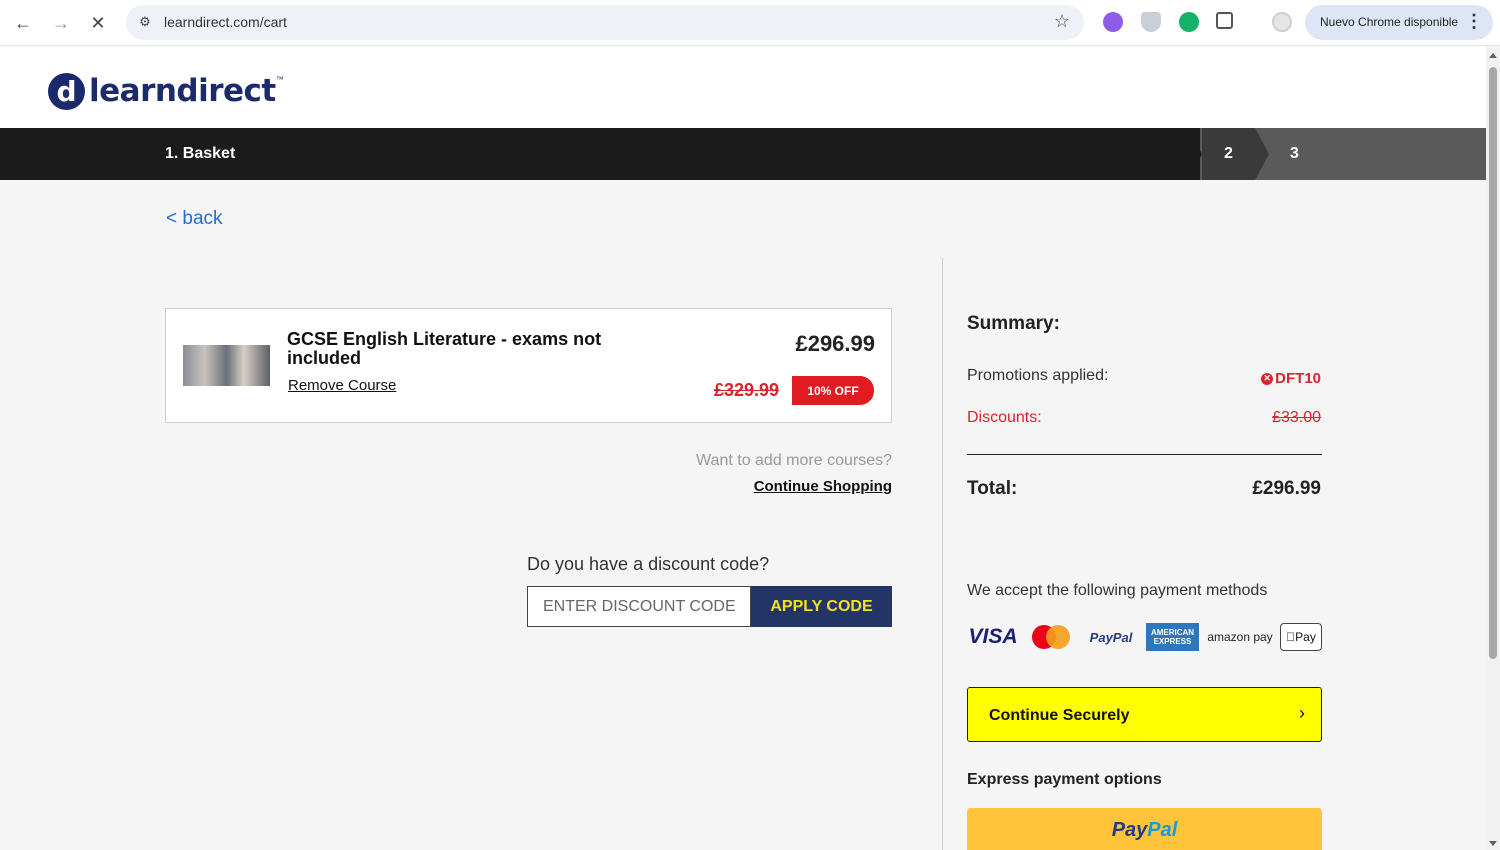  What do you see at coordinates (1296, 417) in the screenshot?
I see `discounts-value: £33.00` at bounding box center [1296, 417].